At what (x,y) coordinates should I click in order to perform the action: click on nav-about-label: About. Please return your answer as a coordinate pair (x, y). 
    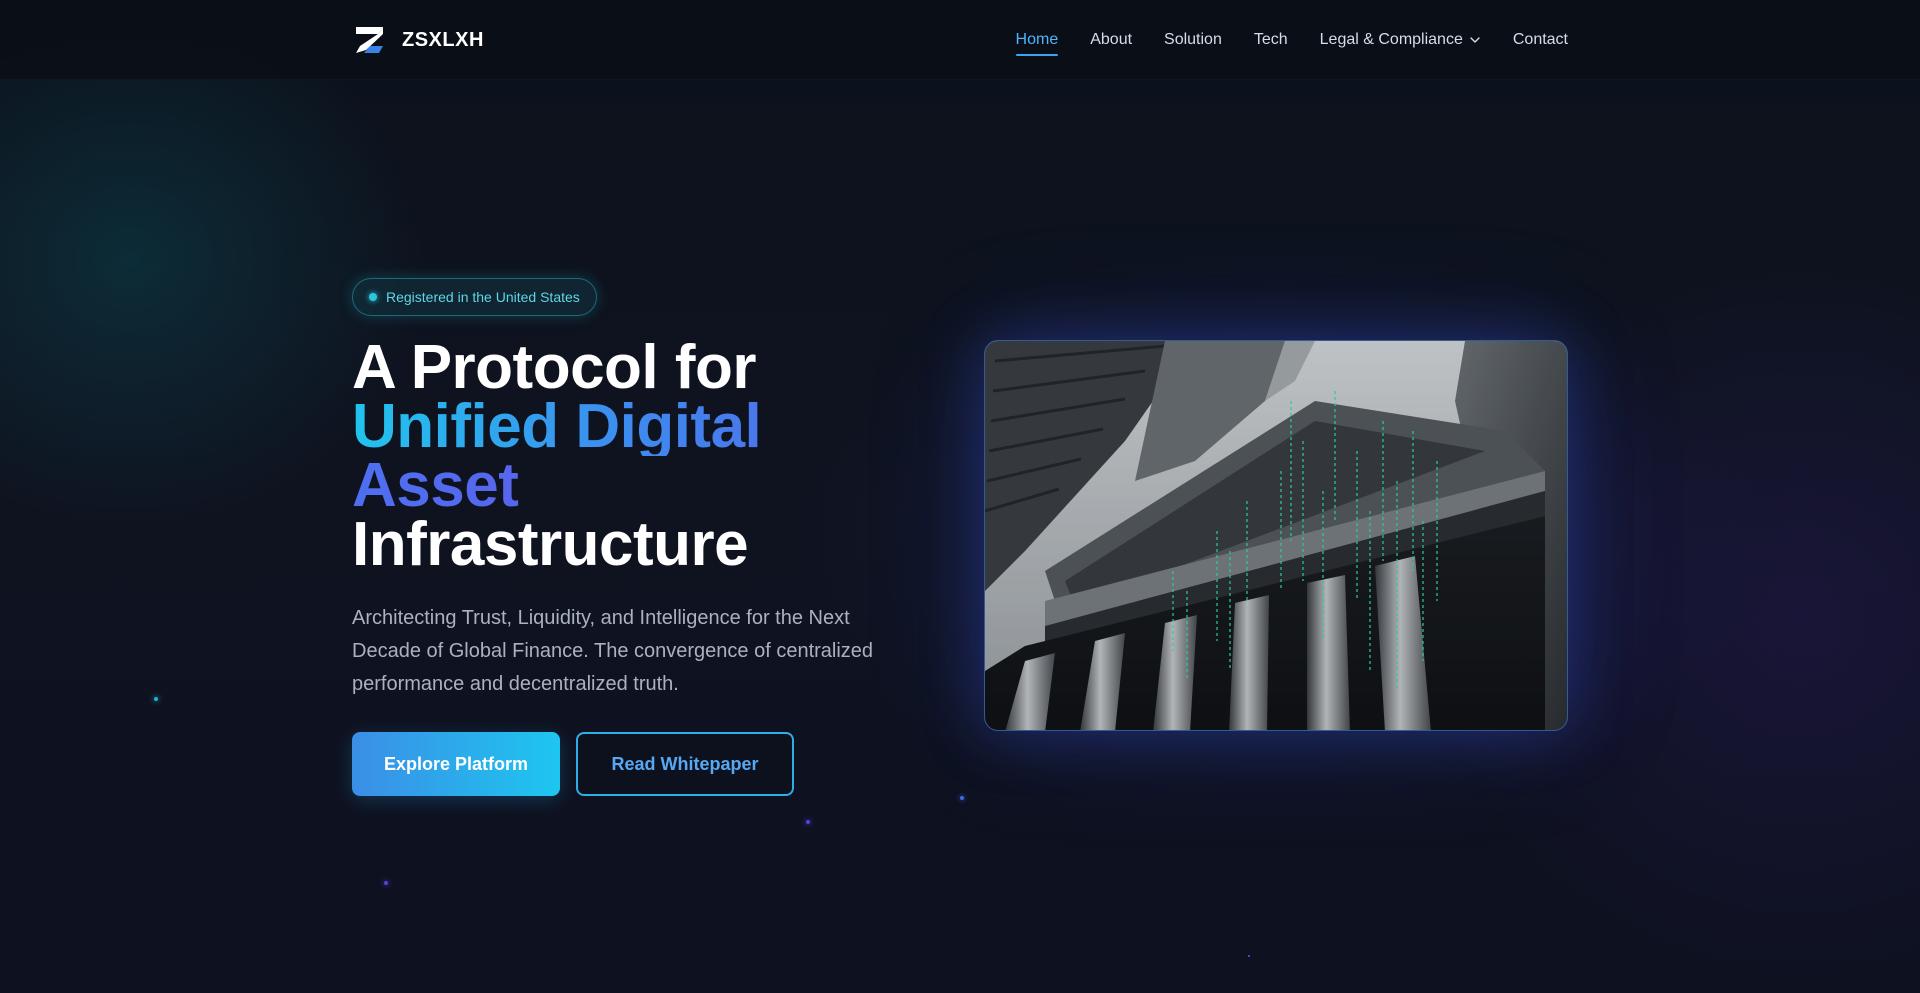
    Looking at the image, I should click on (1111, 39).